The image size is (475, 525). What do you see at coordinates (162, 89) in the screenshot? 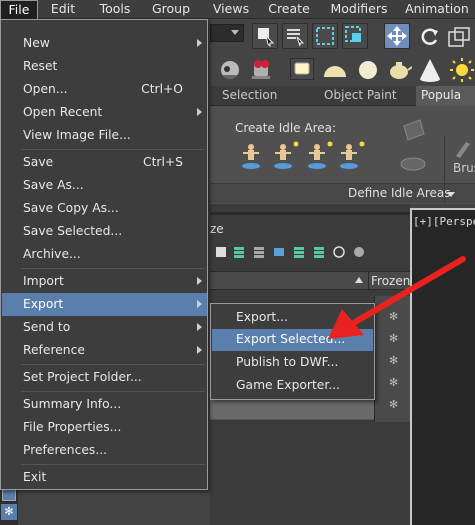
I see `shortcut-label: Ctrl+O` at bounding box center [162, 89].